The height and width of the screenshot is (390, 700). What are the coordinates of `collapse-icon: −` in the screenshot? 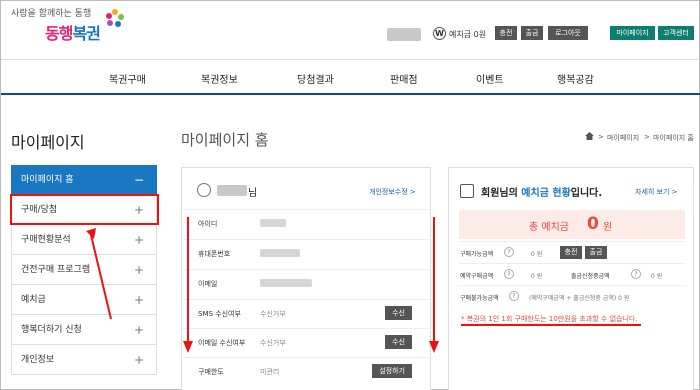 It's located at (138, 180).